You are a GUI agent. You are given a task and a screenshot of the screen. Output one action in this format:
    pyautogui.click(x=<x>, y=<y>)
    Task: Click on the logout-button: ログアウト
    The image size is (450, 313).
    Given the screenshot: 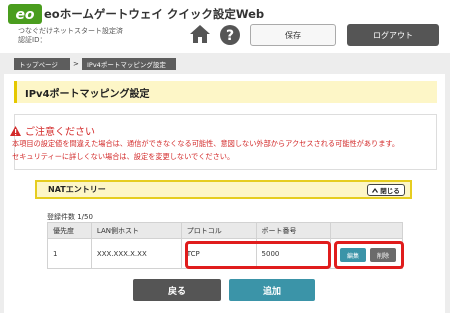 What is the action you would take?
    pyautogui.click(x=393, y=35)
    